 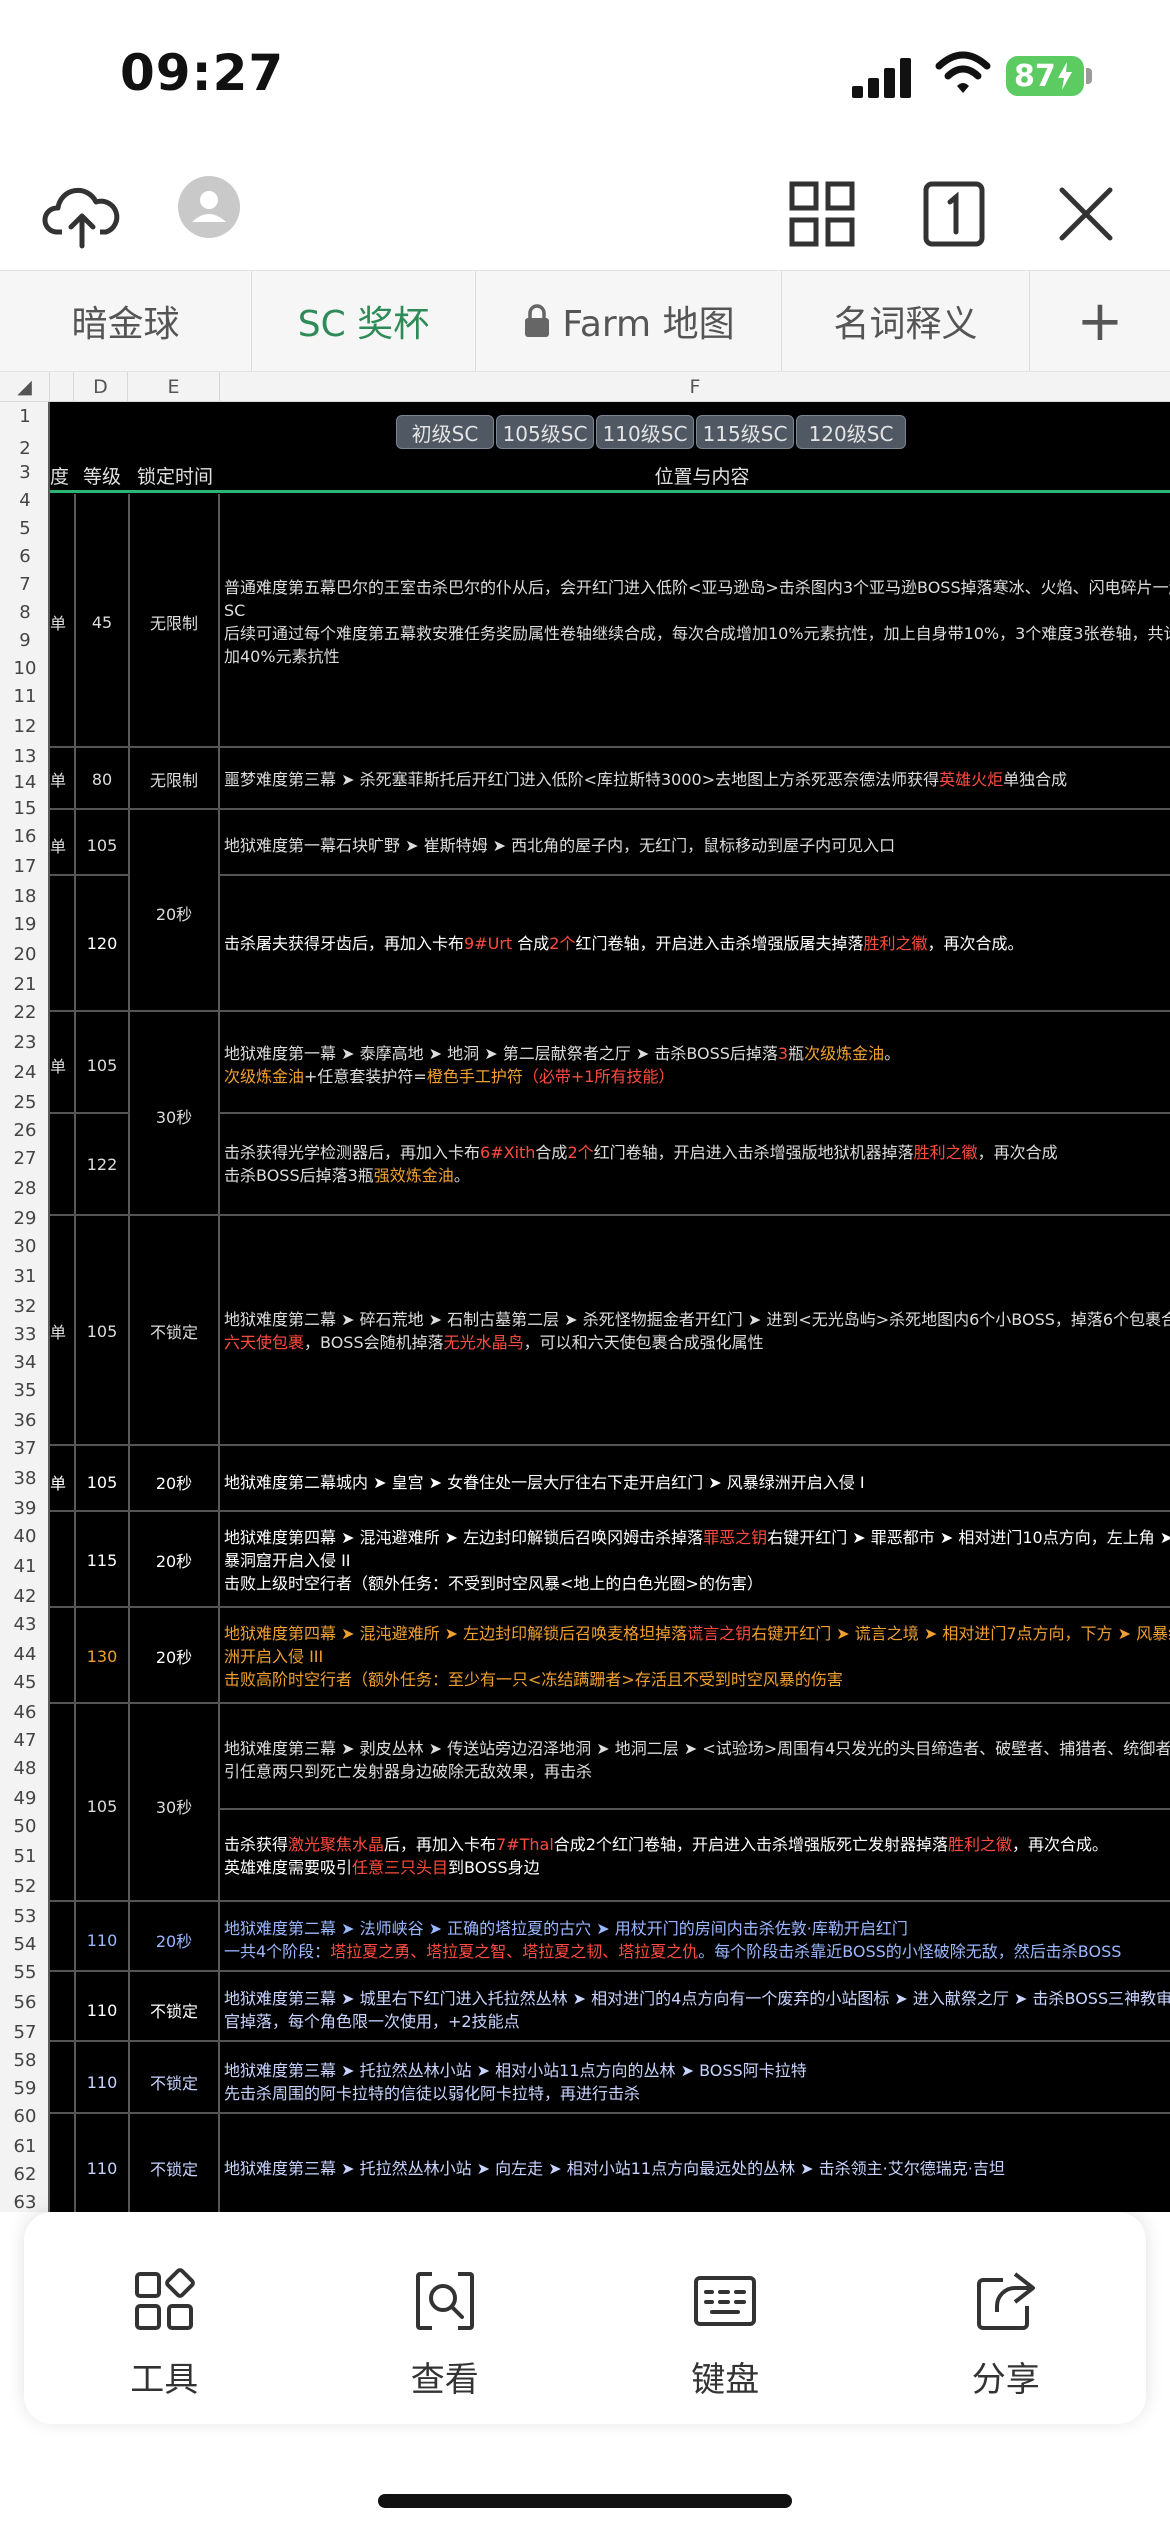 What do you see at coordinates (25, 2202) in the screenshot?
I see `row-number: 63` at bounding box center [25, 2202].